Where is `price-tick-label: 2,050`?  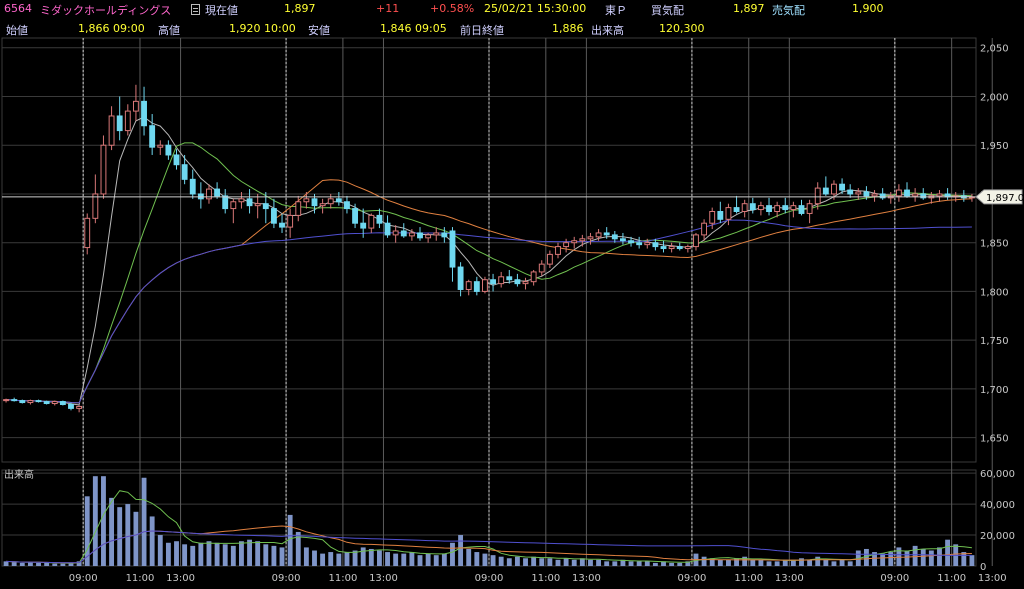
price-tick-label: 2,050 is located at coordinates (994, 49).